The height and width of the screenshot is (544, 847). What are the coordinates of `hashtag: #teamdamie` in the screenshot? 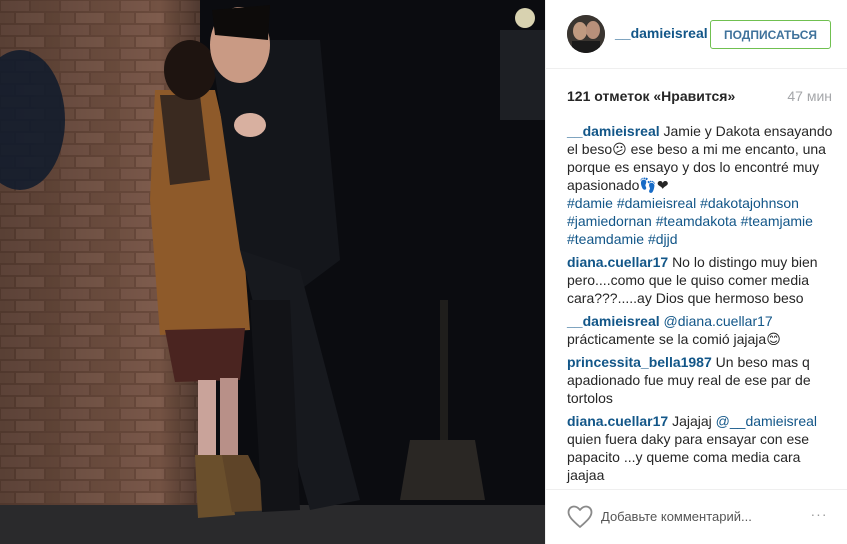 It's located at (605, 239).